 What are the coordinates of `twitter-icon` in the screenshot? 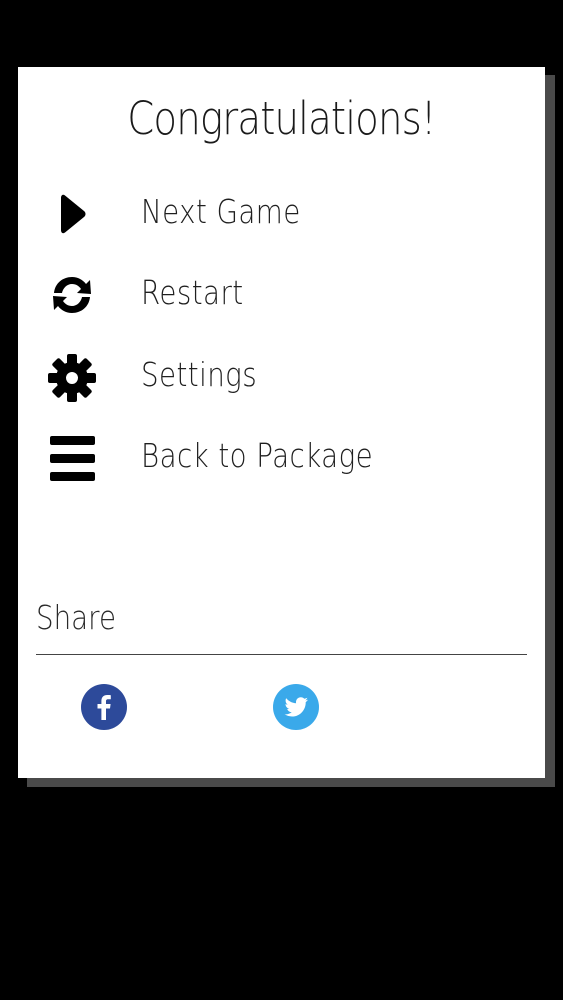 It's located at (296, 707).